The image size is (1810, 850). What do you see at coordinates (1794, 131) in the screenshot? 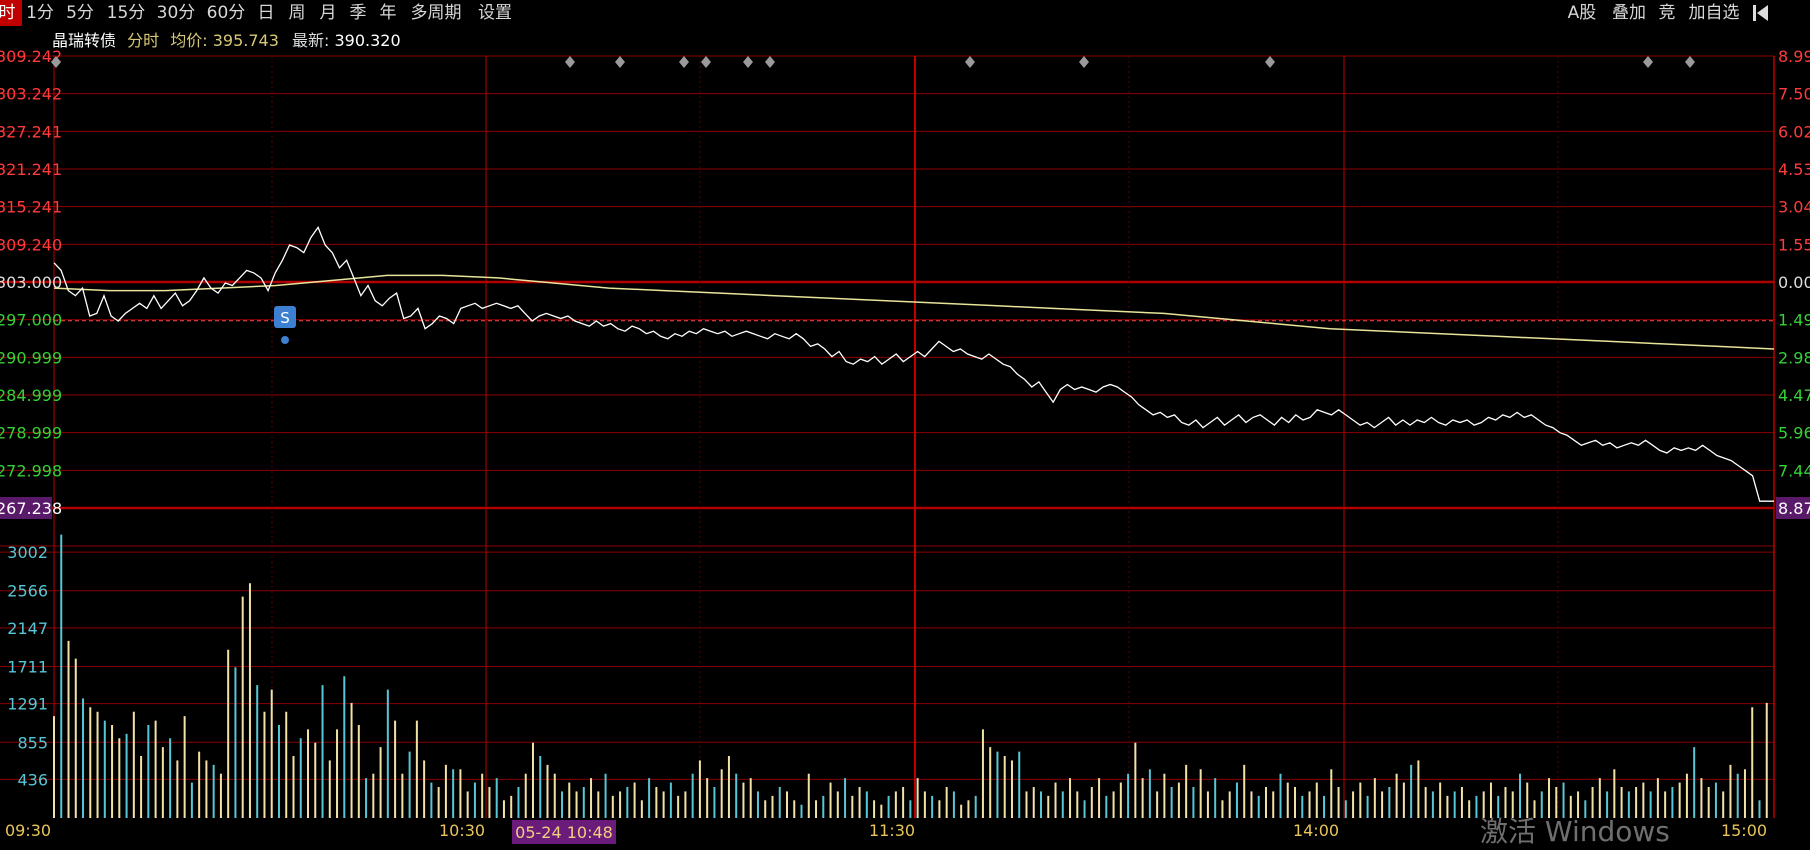
I see `pct-tick: 6.02` at bounding box center [1794, 131].